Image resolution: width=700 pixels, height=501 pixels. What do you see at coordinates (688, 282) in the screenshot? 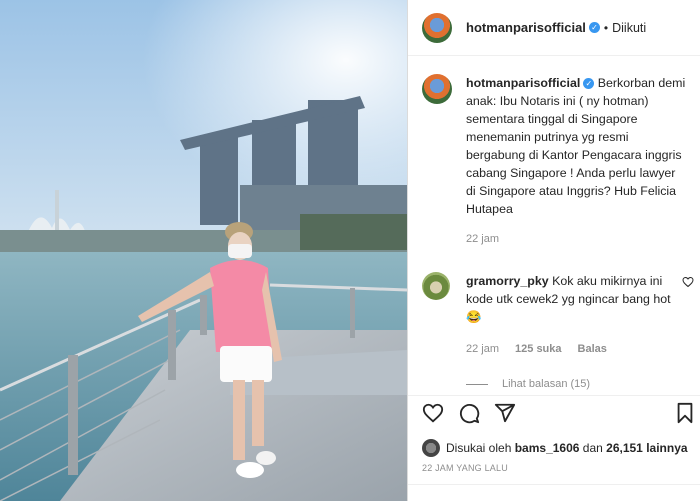
I see `comment-heart-icon` at bounding box center [688, 282].